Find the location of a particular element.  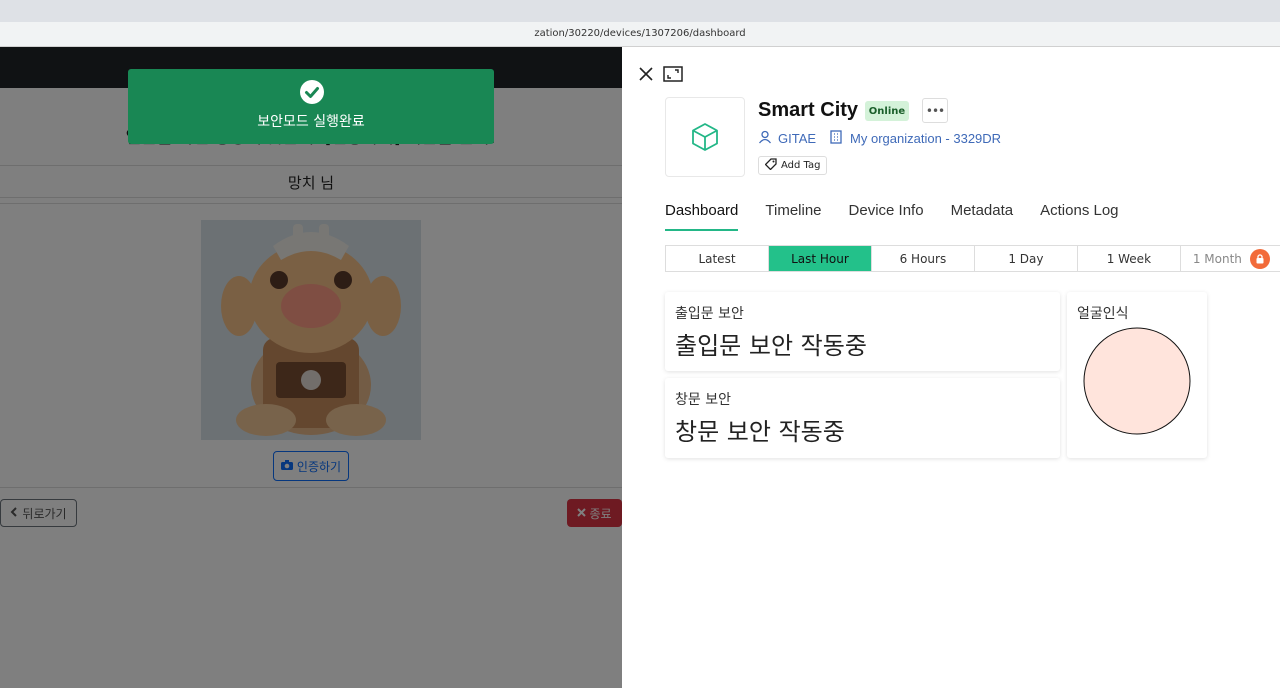

toast-message: 보안모드 실행완료 is located at coordinates (311, 122).